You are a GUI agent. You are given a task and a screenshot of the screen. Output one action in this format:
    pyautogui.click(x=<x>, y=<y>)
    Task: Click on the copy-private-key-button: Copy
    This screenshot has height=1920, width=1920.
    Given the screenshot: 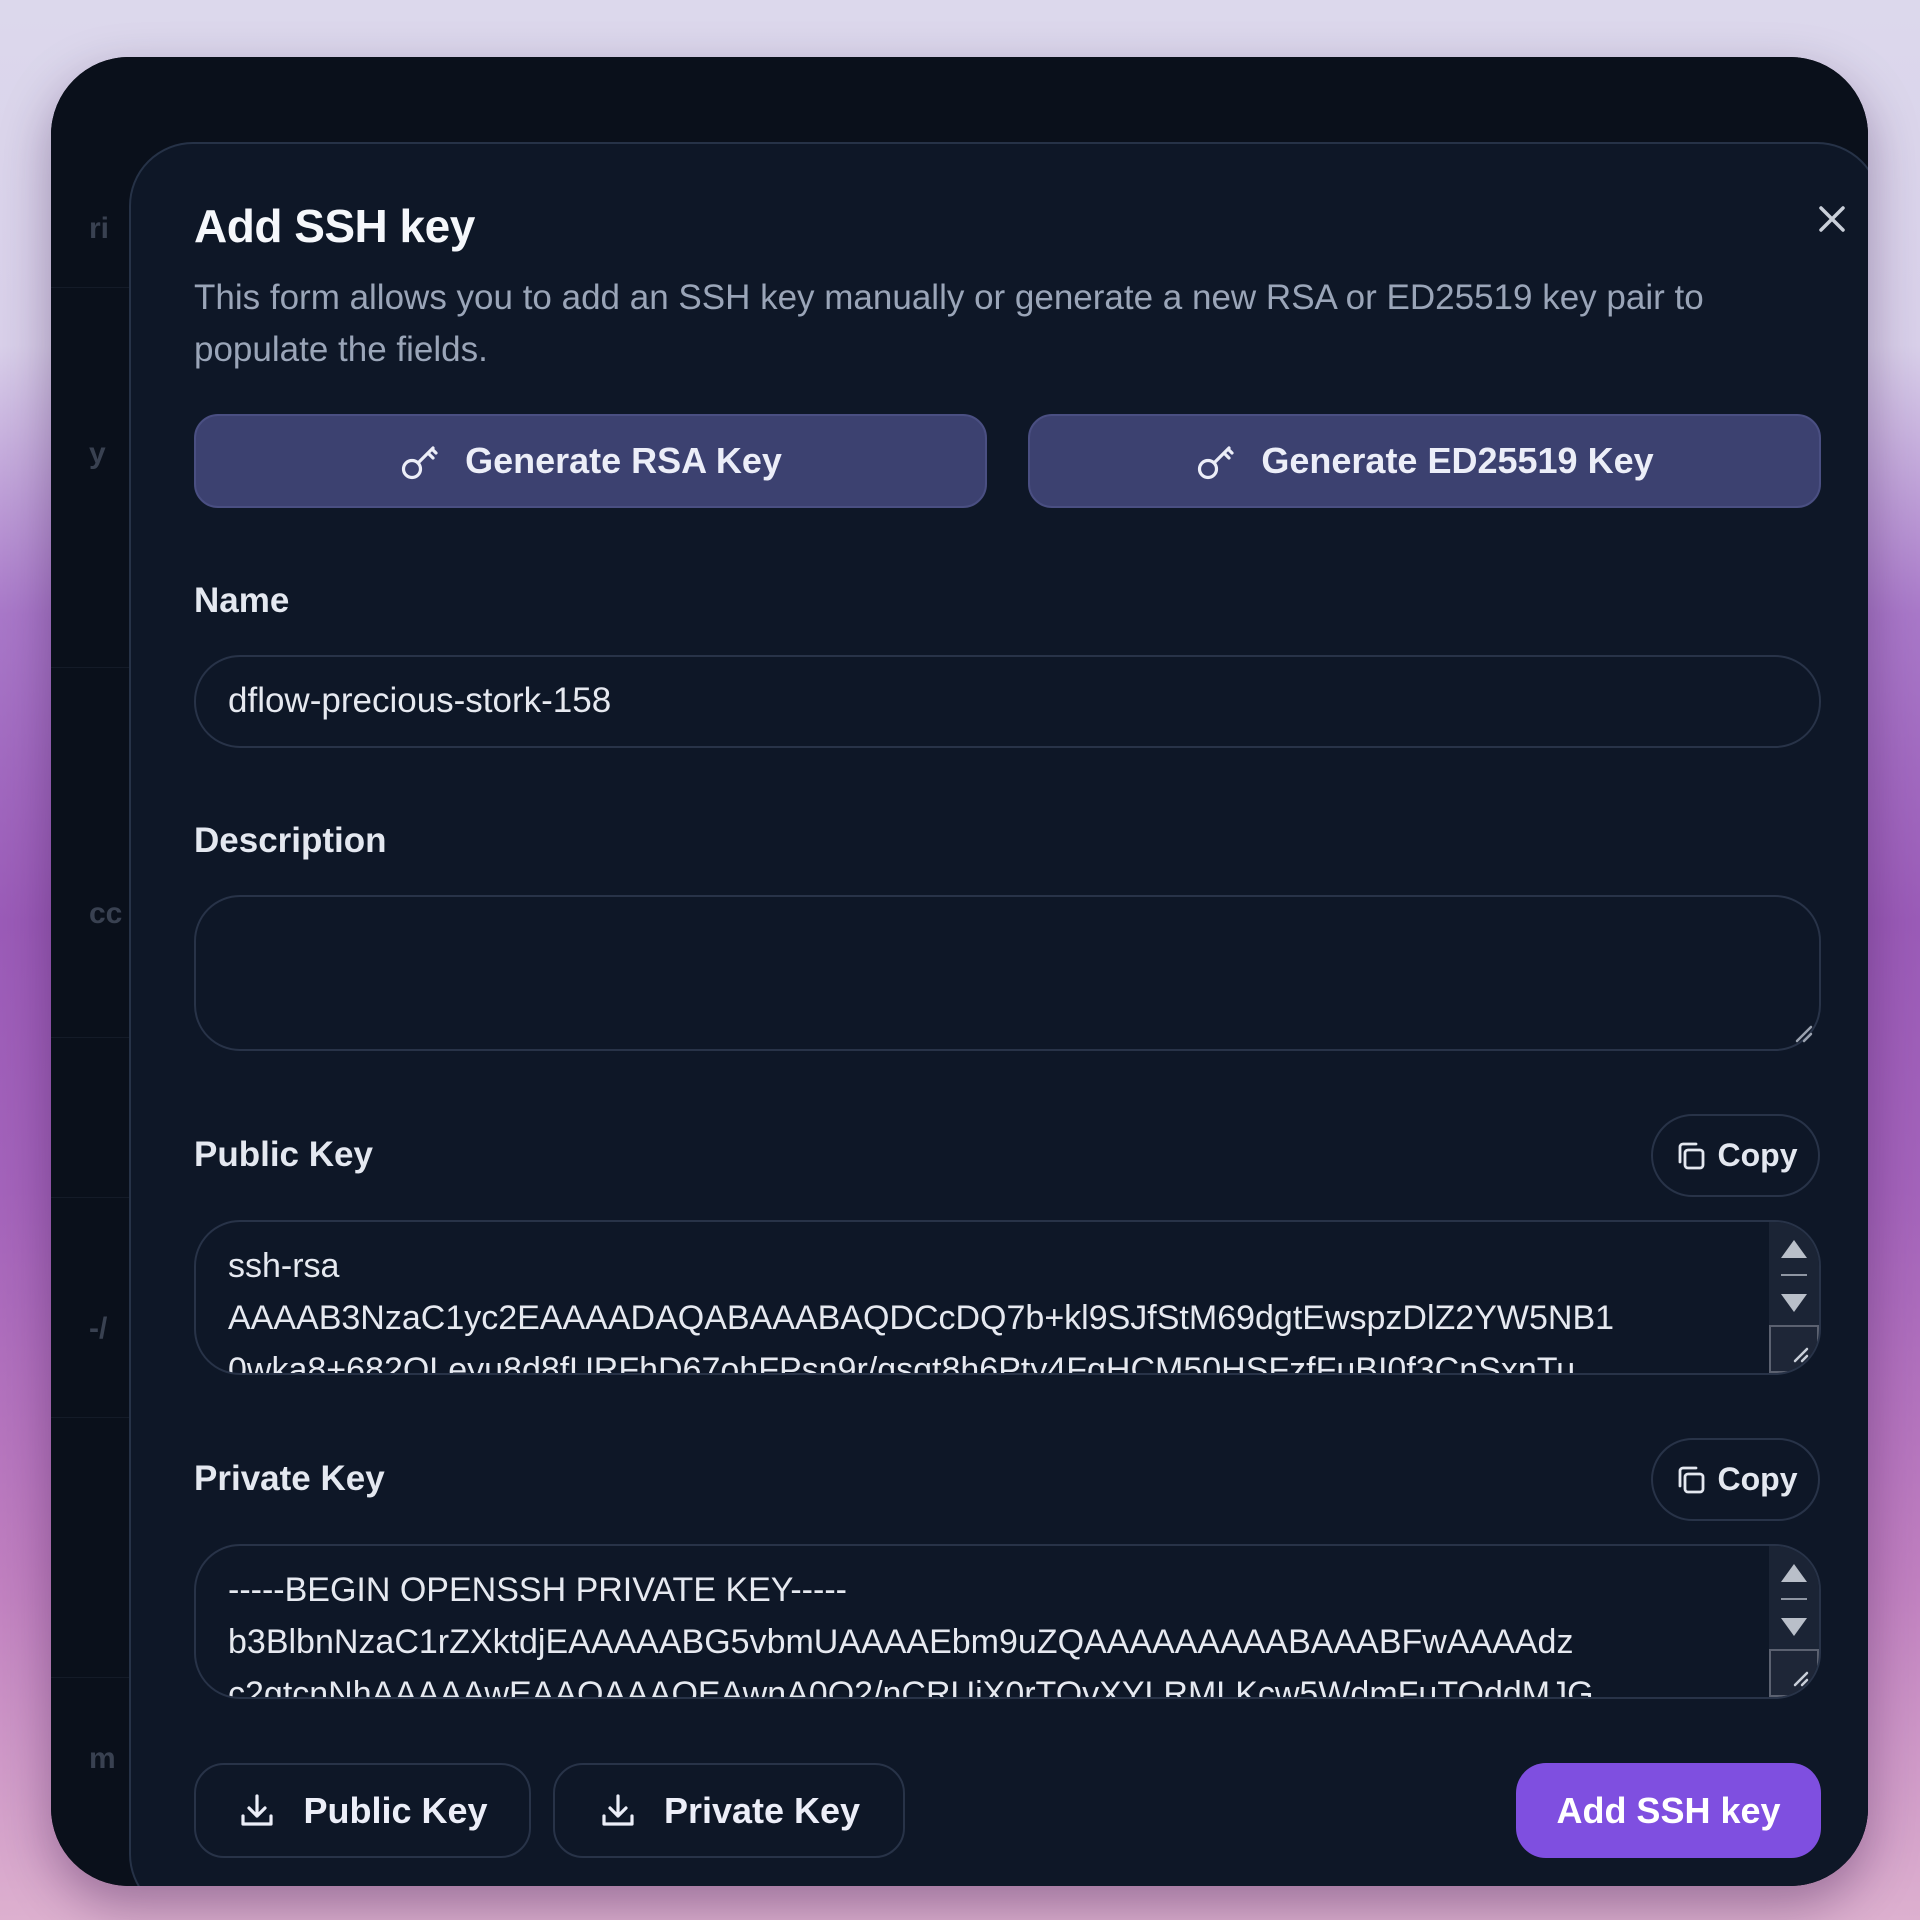 What is the action you would take?
    pyautogui.click(x=1735, y=1479)
    